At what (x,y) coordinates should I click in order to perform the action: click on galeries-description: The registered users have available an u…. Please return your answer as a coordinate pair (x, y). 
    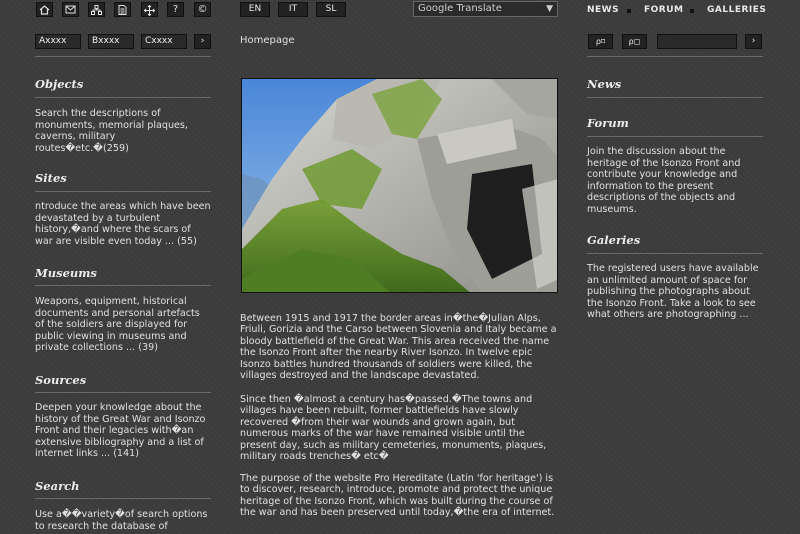
    Looking at the image, I should click on (673, 291).